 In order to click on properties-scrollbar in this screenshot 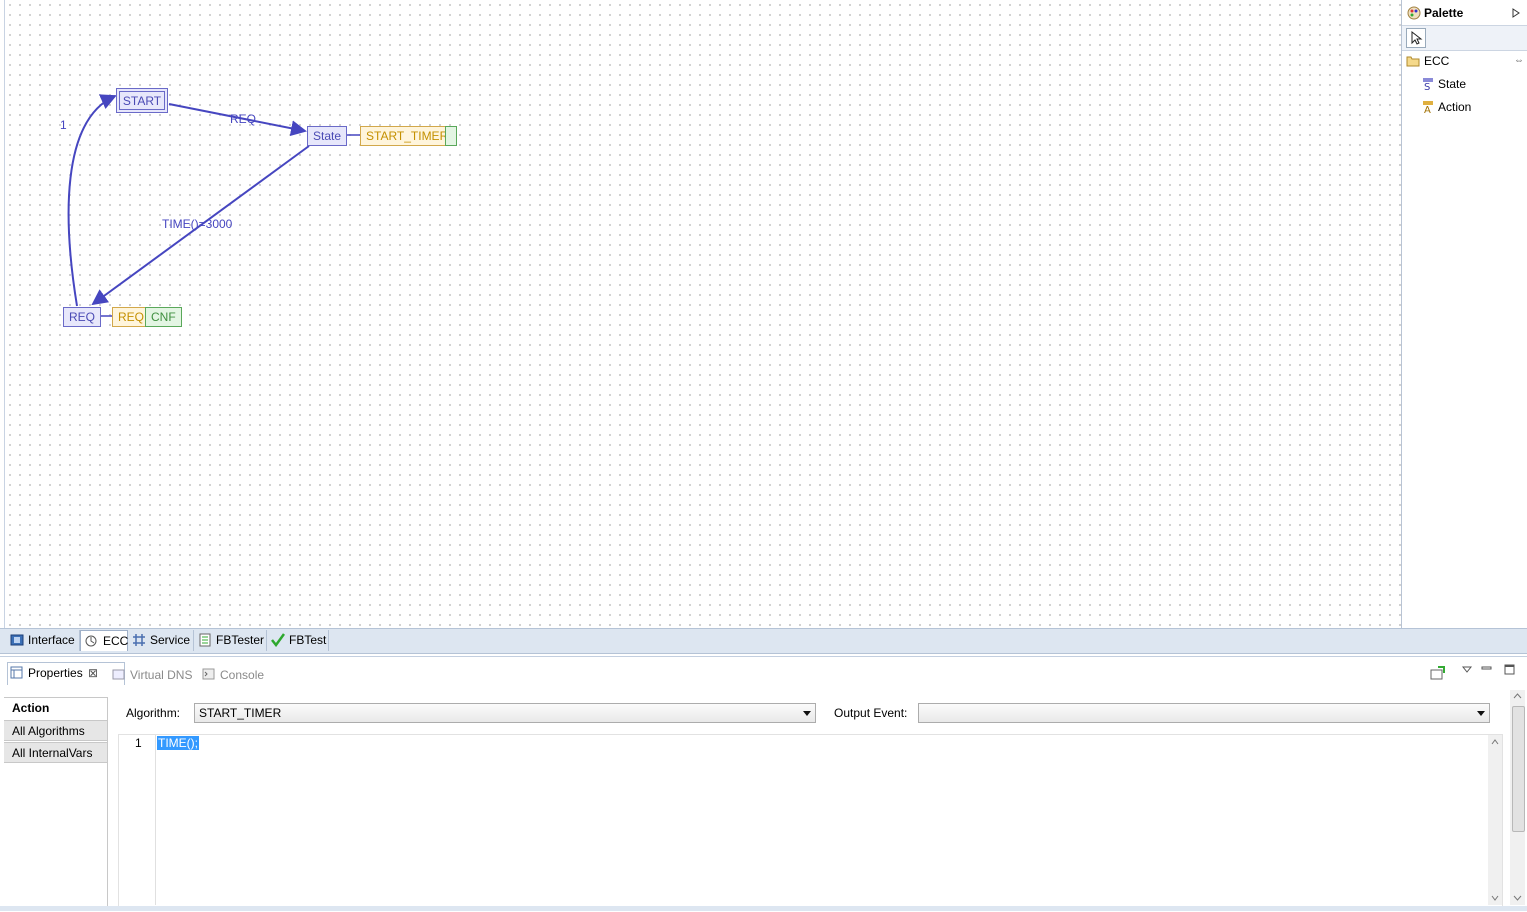, I will do `click(1517, 797)`.